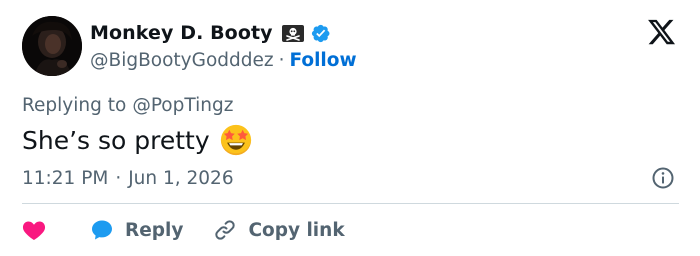 Image resolution: width=700 pixels, height=256 pixels. I want to click on replying-to-line: Replying to @PopTingz, so click(127, 105).